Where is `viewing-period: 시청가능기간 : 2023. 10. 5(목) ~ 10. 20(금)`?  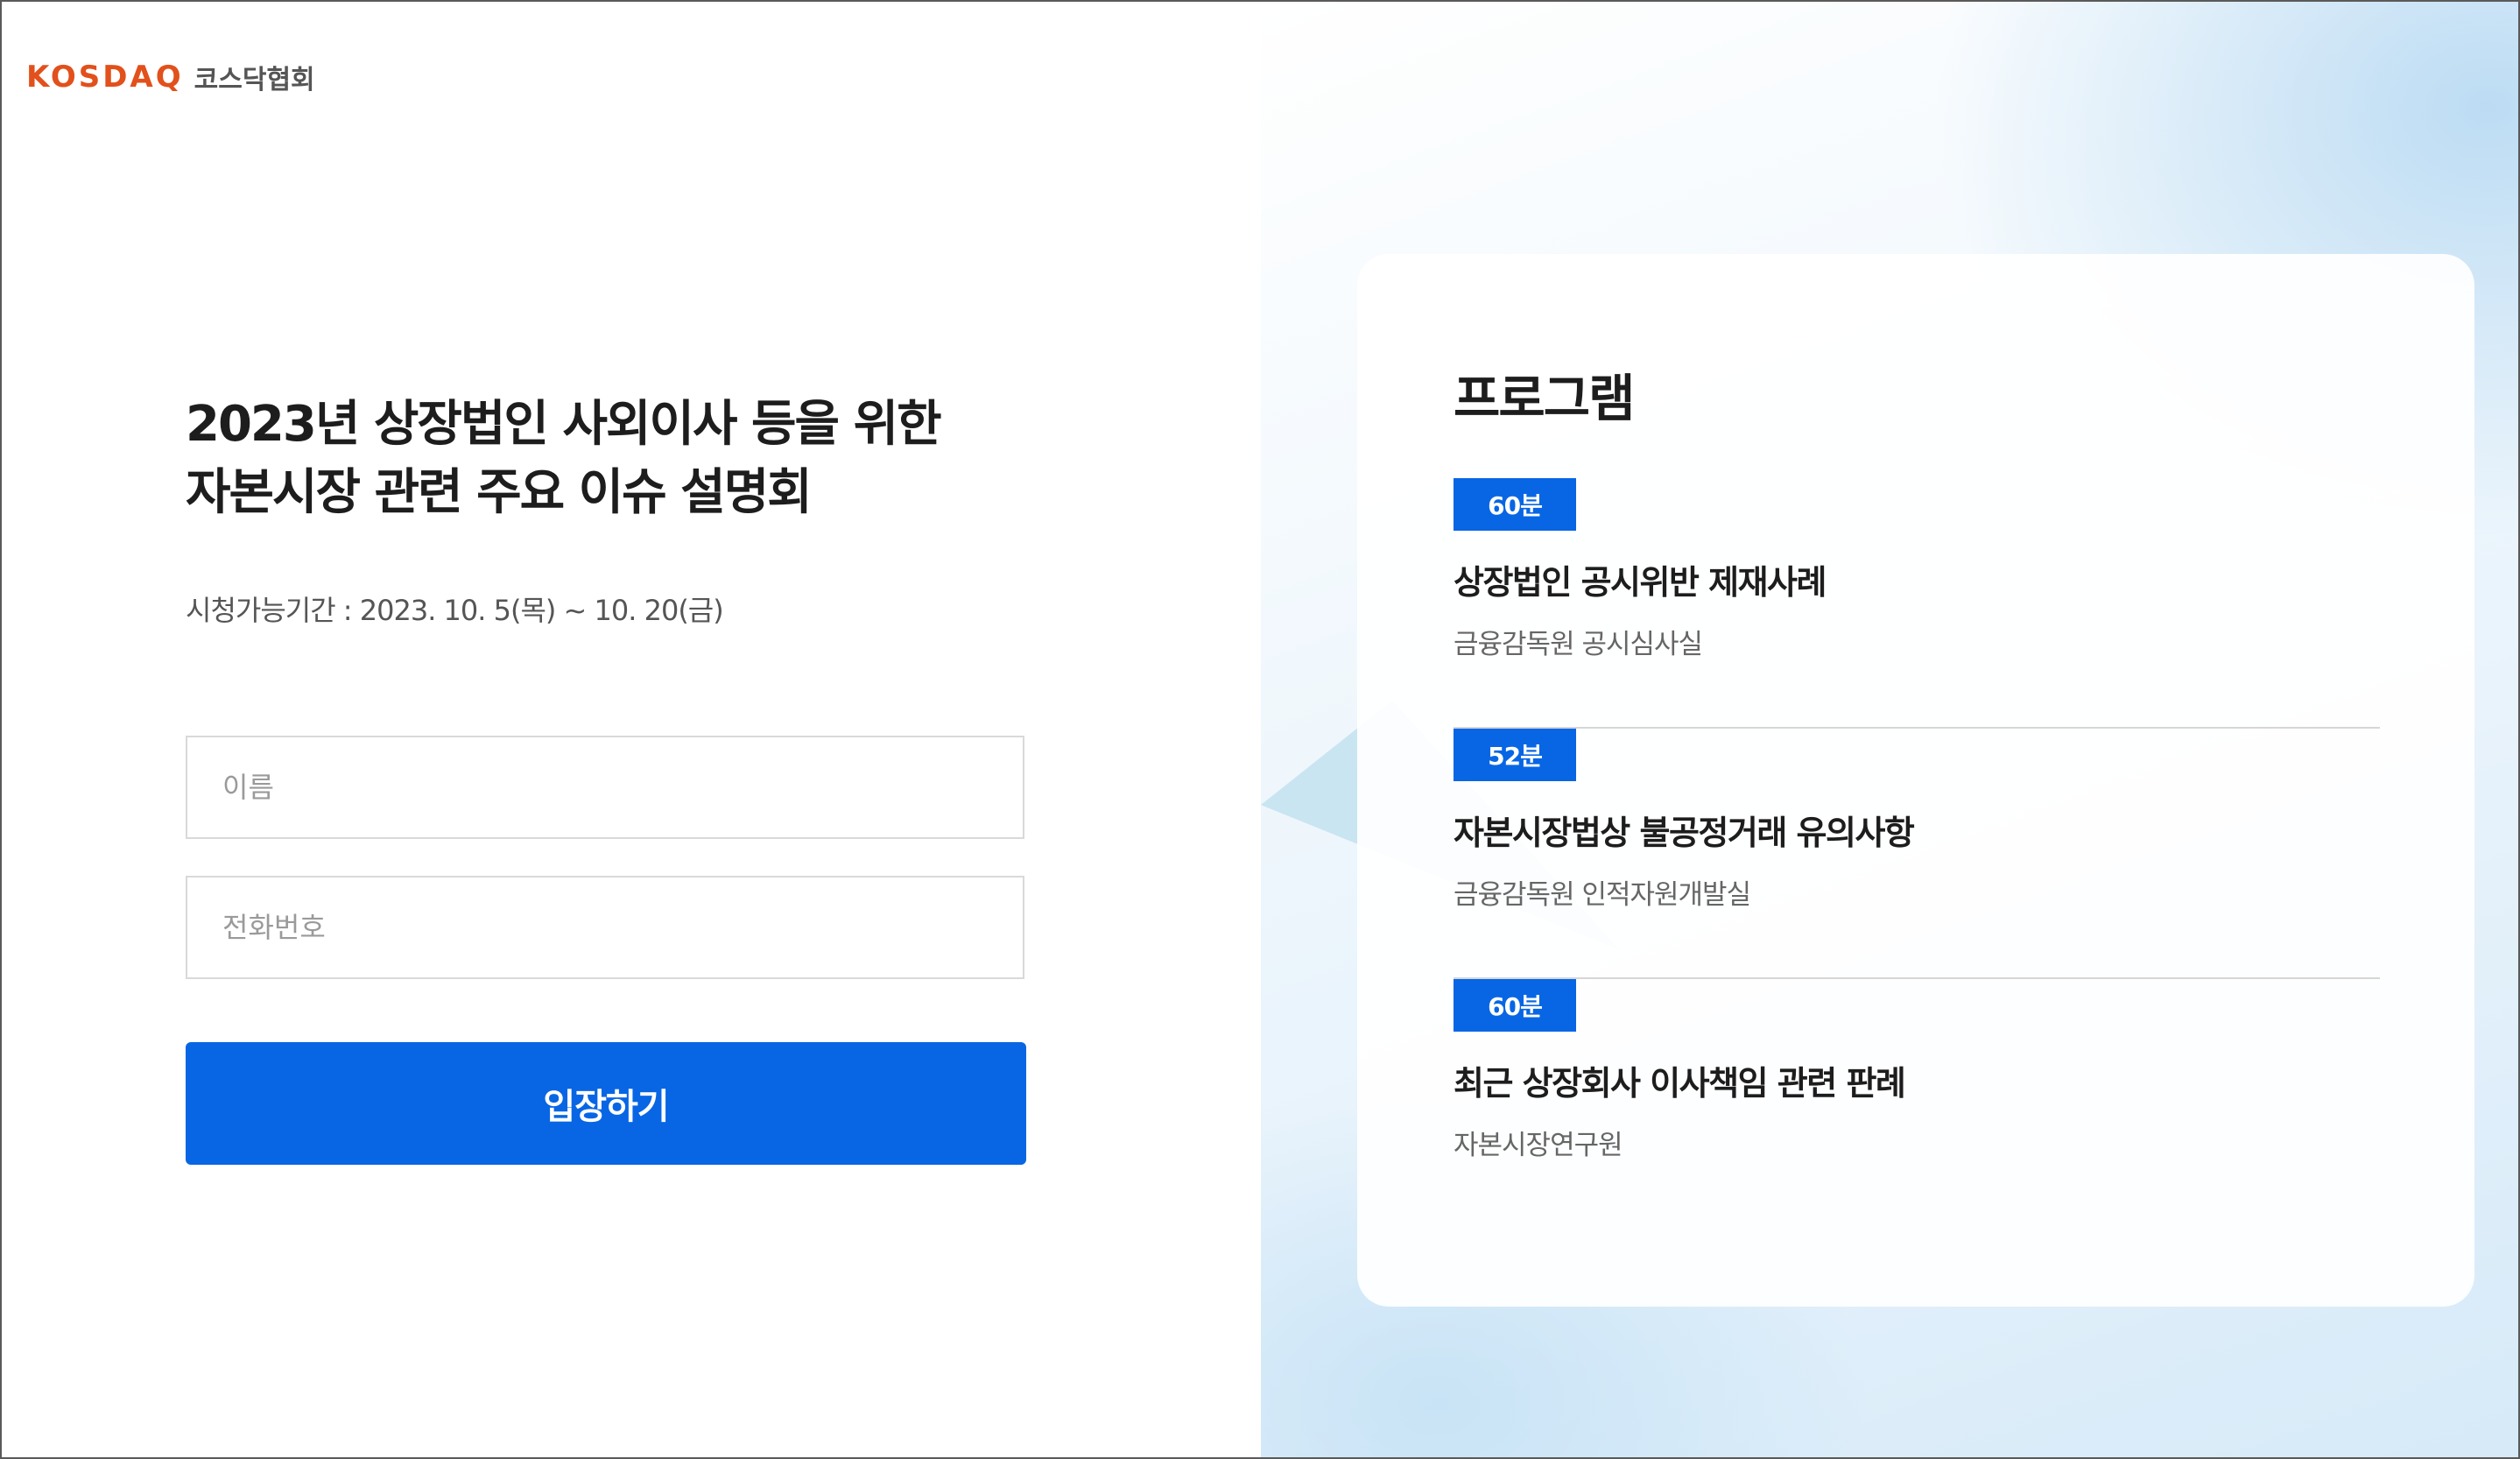
viewing-period: 시청가능기간 : 2023. 10. 5(목) ~ 10. 20(금) is located at coordinates (455, 610).